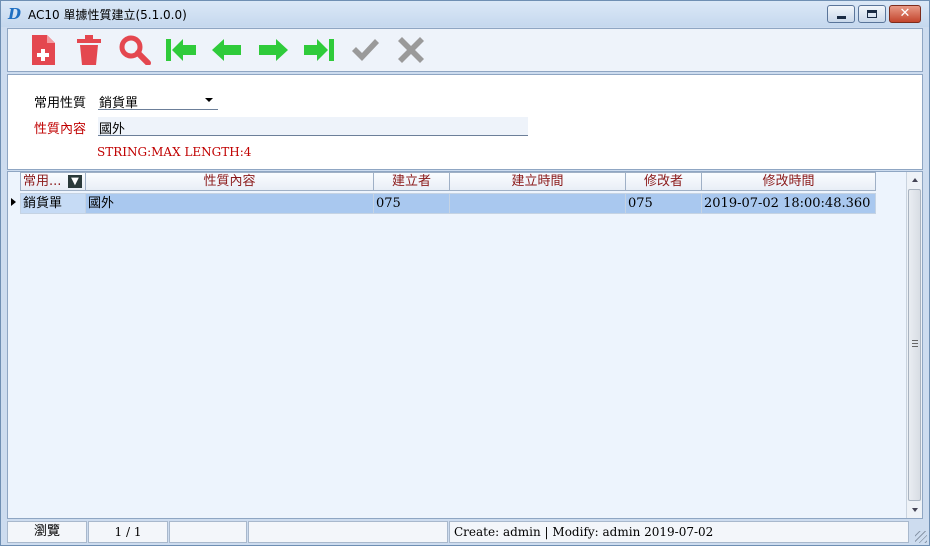 This screenshot has height=546, width=930. What do you see at coordinates (15, 14) in the screenshot?
I see `app-logo-icon: D` at bounding box center [15, 14].